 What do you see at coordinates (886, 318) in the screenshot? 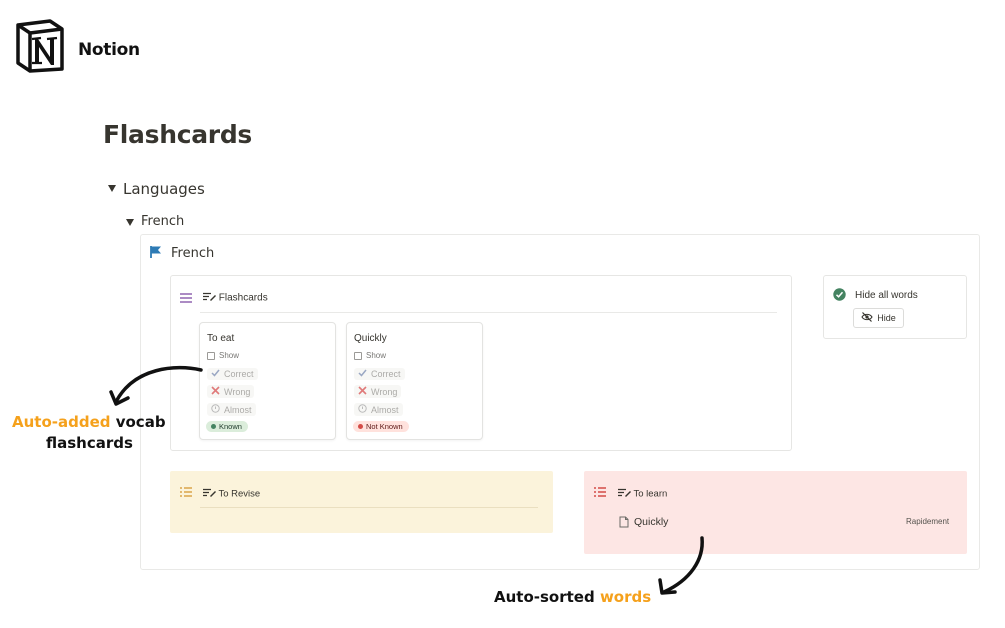
I see `hide-button-label: Hide` at bounding box center [886, 318].